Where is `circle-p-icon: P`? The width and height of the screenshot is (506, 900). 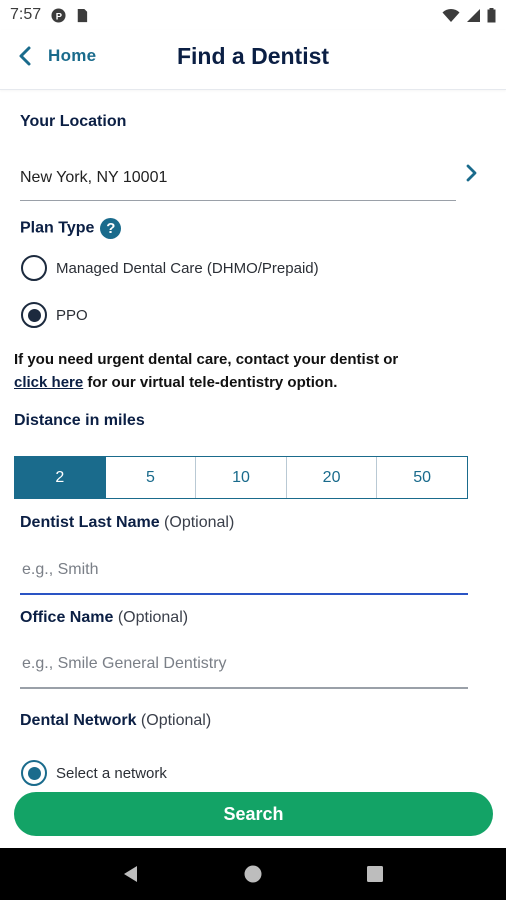
circle-p-icon: P is located at coordinates (58, 15).